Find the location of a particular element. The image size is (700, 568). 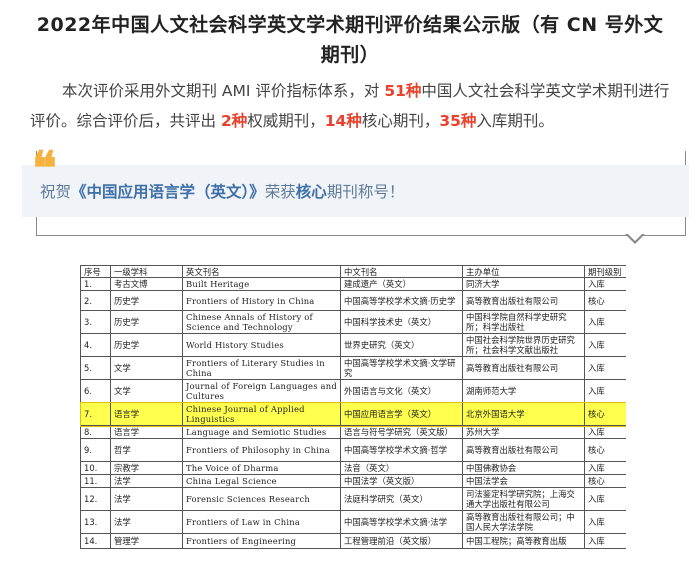

intro-text-1: 本次评价采用外文期刊 AMI 评价指标体系，对 is located at coordinates (223, 91).